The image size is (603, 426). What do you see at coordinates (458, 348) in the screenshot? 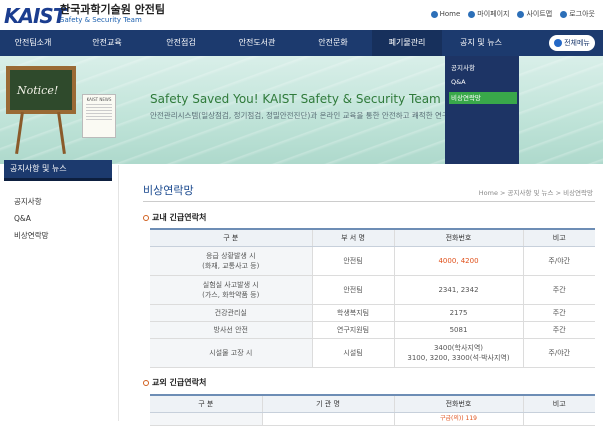
I see `phone-text: 3400(학사지역)` at bounding box center [458, 348].